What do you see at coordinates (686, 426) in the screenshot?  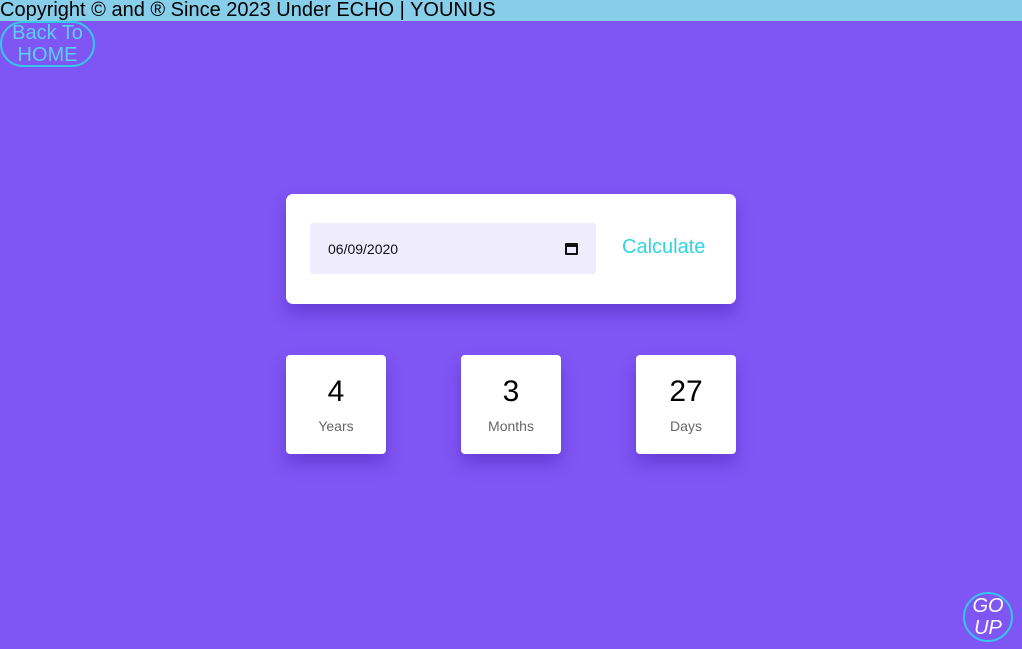 I see `days-label: Days` at bounding box center [686, 426].